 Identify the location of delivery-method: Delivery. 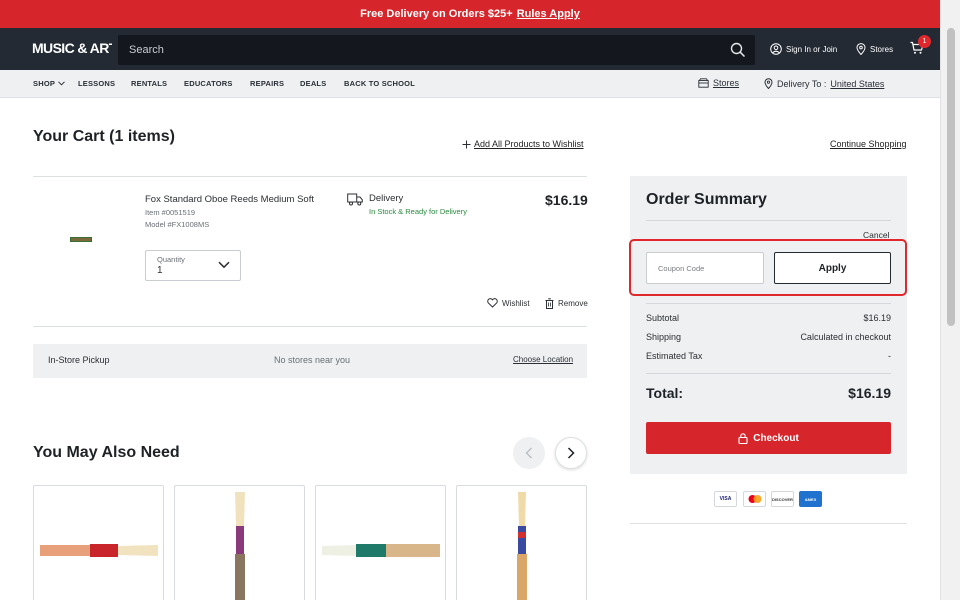
(386, 198).